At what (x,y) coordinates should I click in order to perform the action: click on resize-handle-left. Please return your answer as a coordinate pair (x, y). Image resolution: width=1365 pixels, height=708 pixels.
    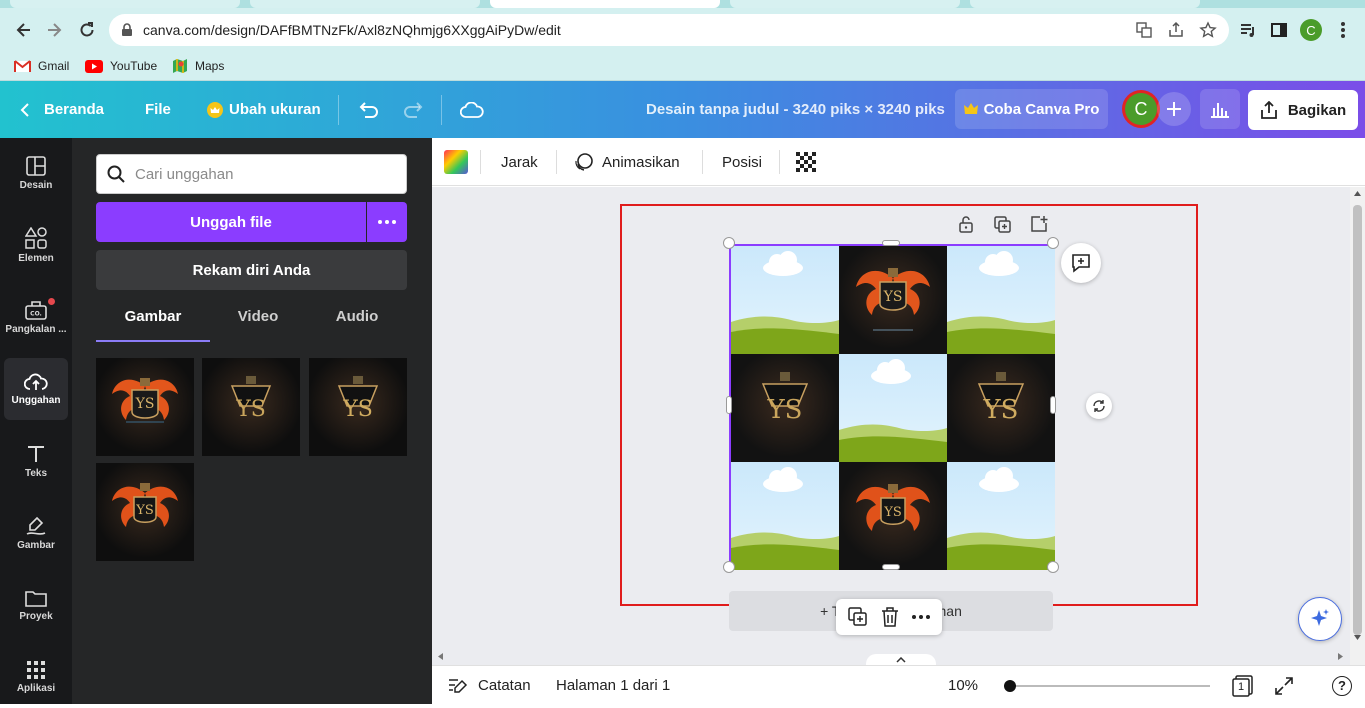
    Looking at the image, I should click on (729, 405).